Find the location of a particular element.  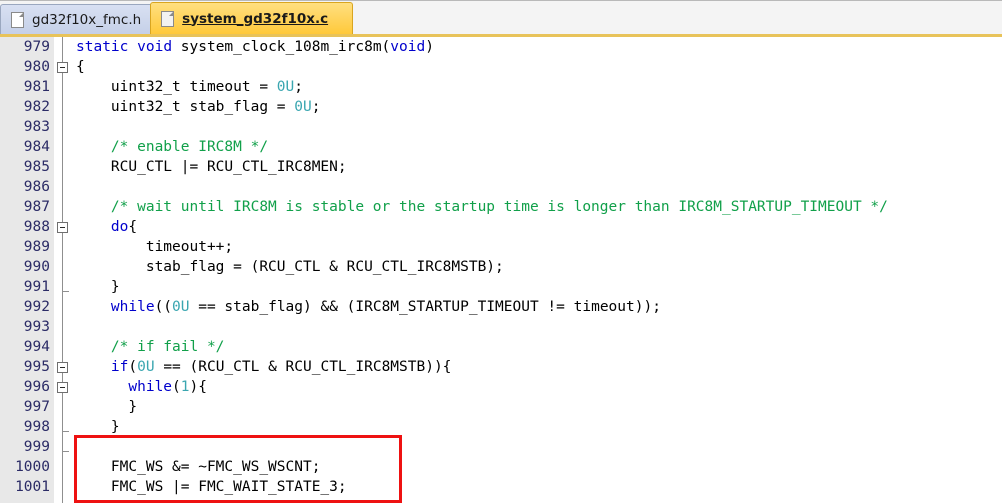

token-cm: /* if fail */ is located at coordinates (150, 347).